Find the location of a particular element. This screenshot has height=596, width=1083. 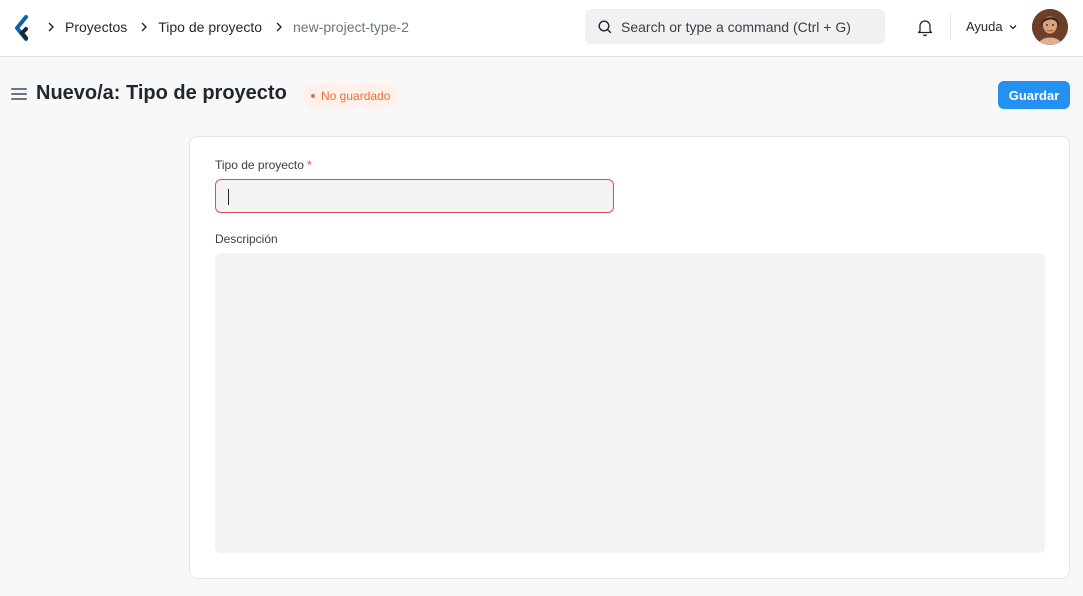

status-dot-icon is located at coordinates (313, 96).